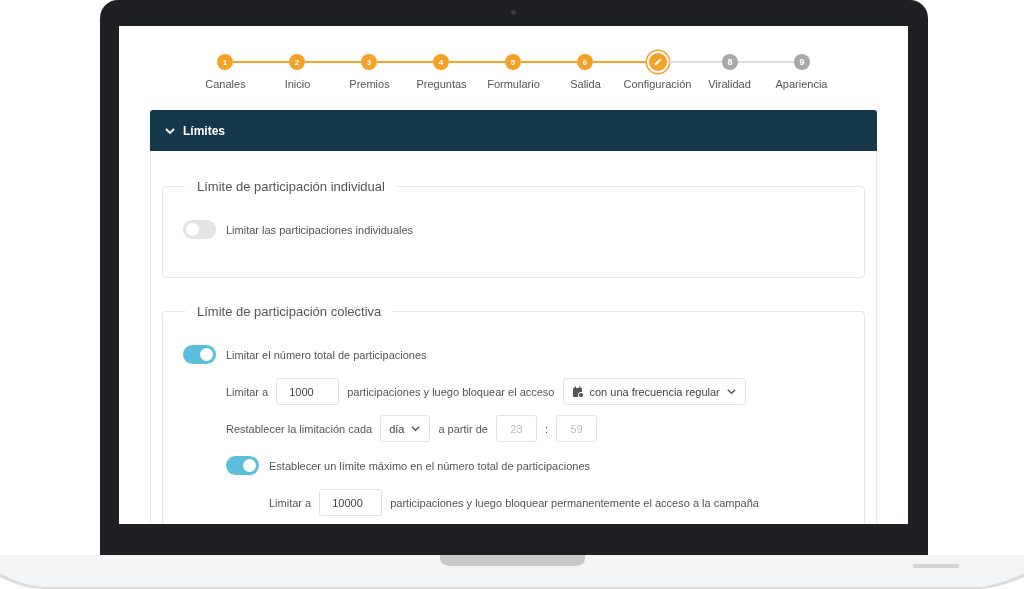  I want to click on field-label: a partir de, so click(463, 428).